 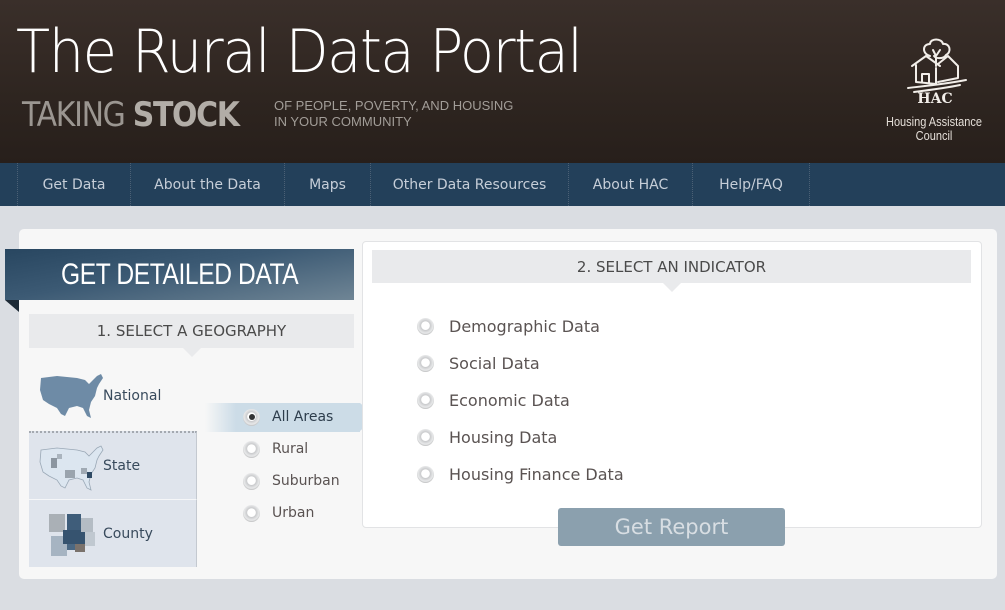 I want to click on section-title: GET DETAILED DATA, so click(x=179, y=274).